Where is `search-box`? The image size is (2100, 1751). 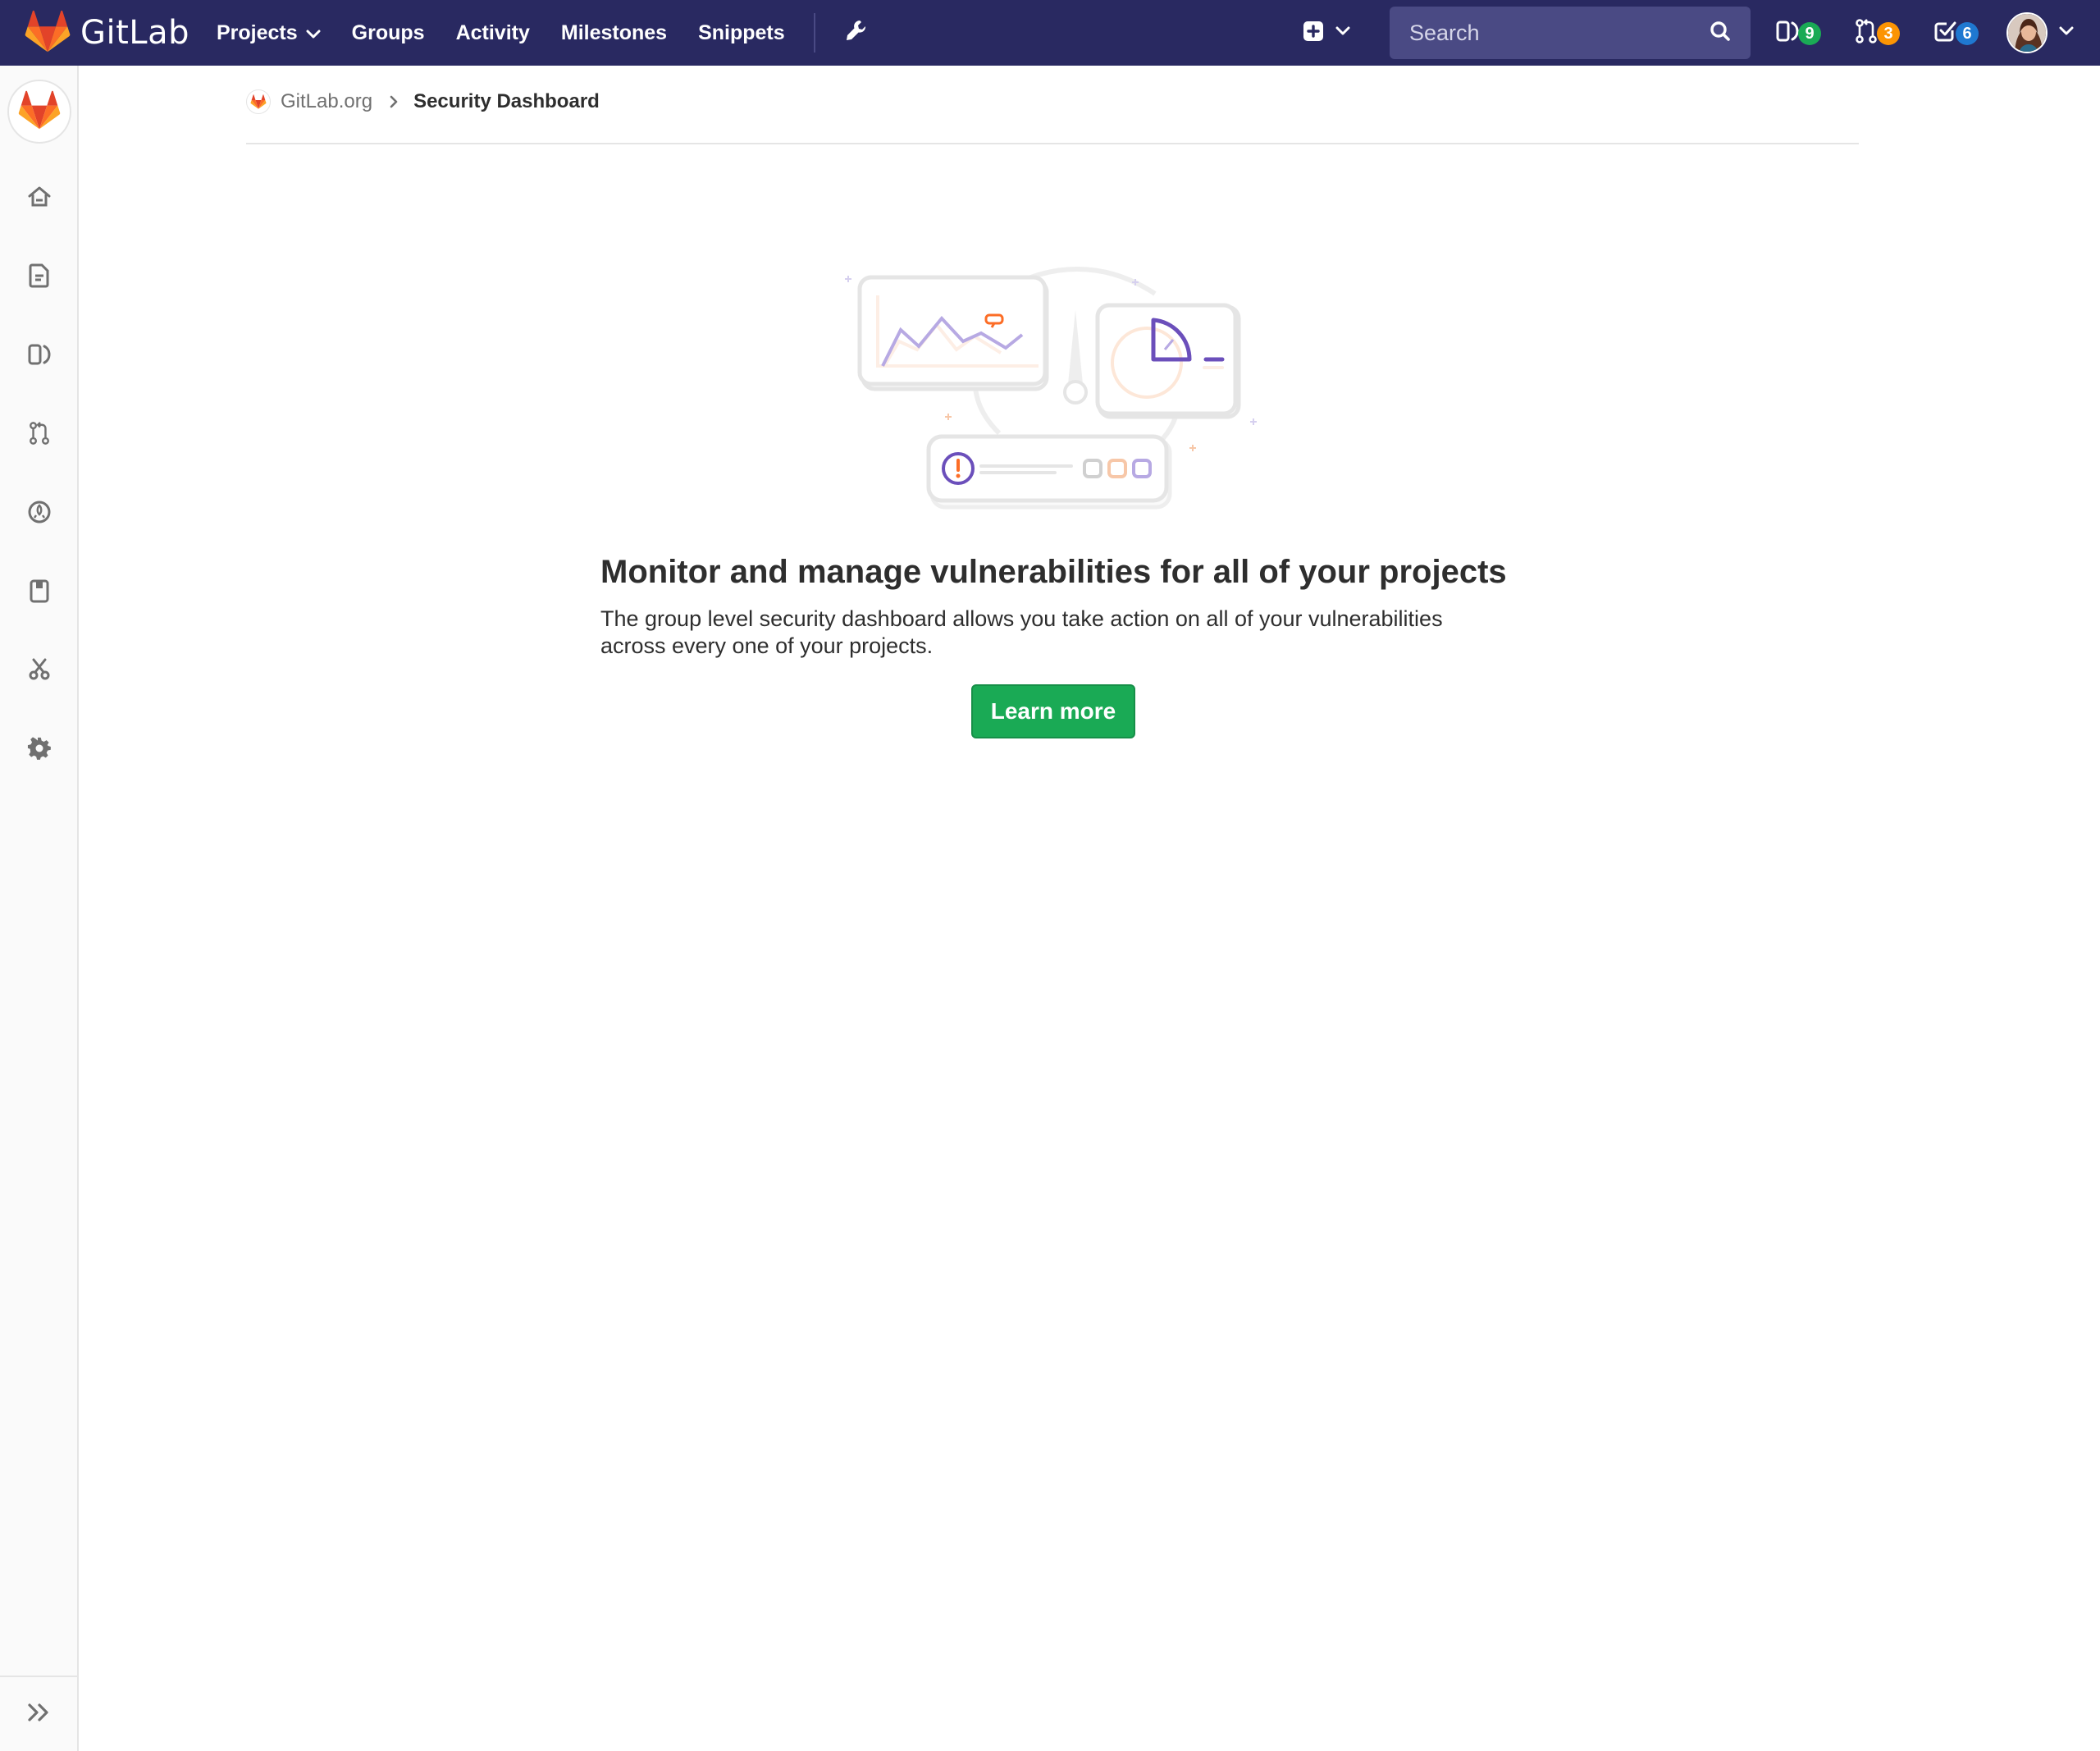
search-box is located at coordinates (1571, 33).